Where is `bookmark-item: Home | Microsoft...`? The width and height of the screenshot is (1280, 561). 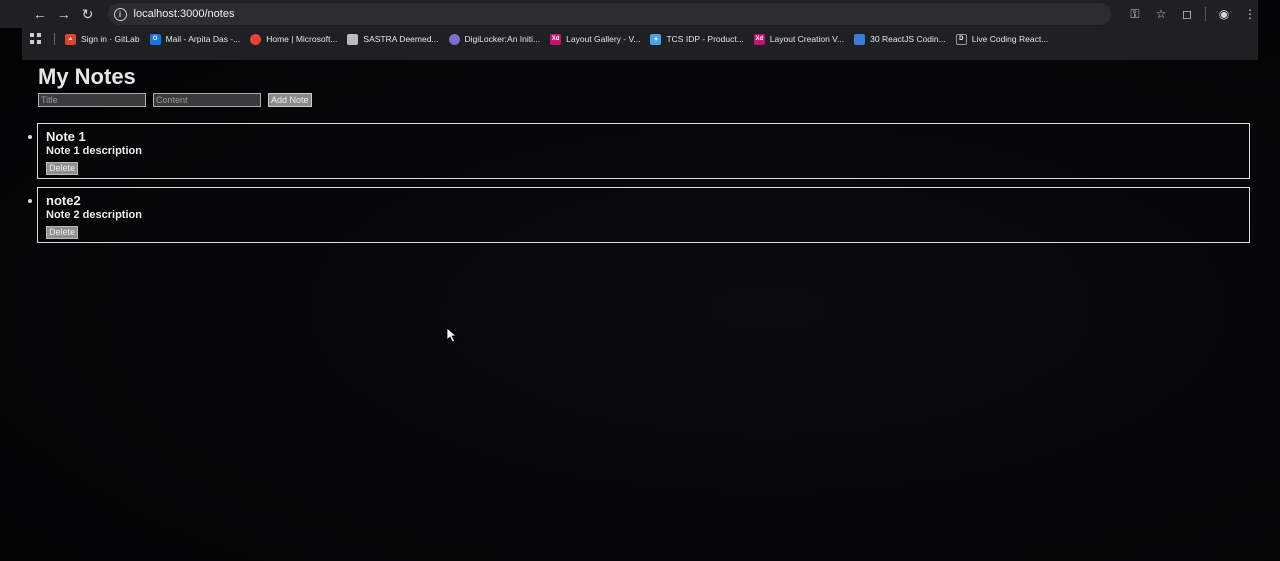 bookmark-item: Home | Microsoft... is located at coordinates (294, 39).